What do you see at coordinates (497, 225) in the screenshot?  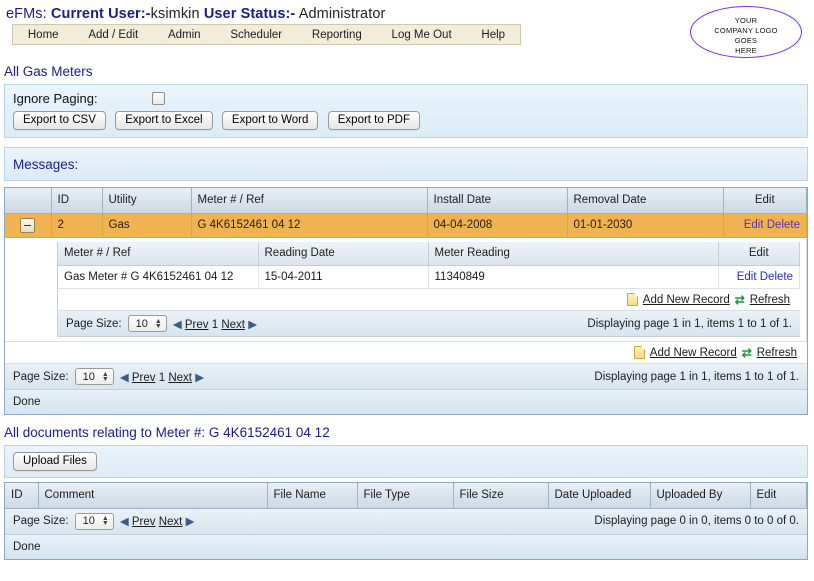 I see `cell-install-date: 04-04-2008` at bounding box center [497, 225].